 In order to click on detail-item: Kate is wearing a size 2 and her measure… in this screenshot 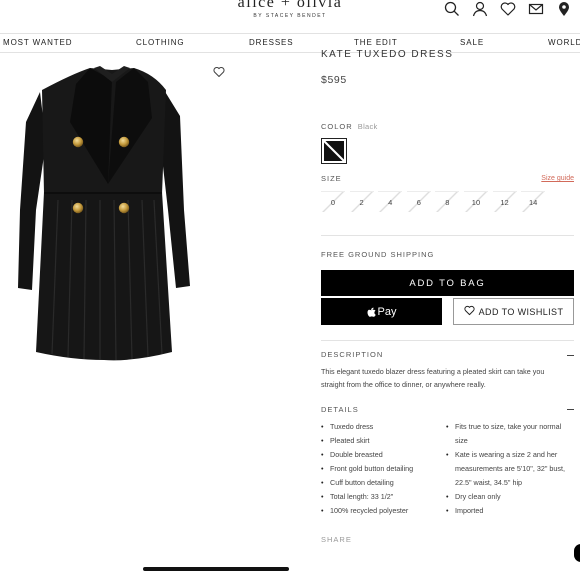, I will do `click(510, 469)`.